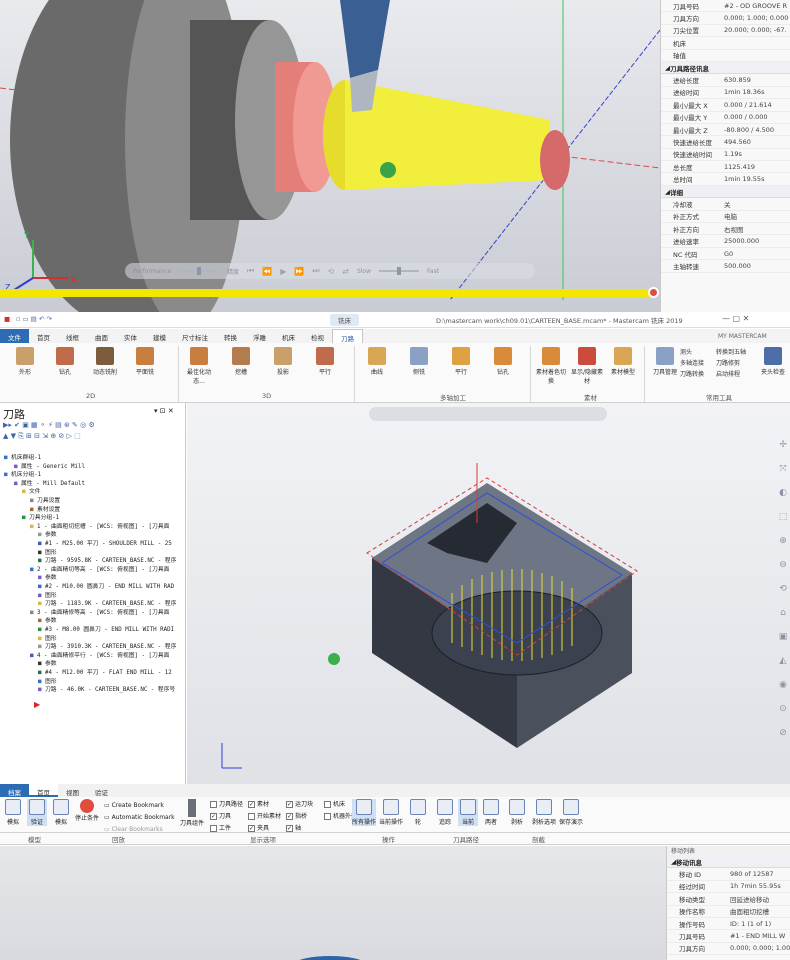 The image size is (790, 960). I want to click on prop-row: 机床, so click(725, 43).